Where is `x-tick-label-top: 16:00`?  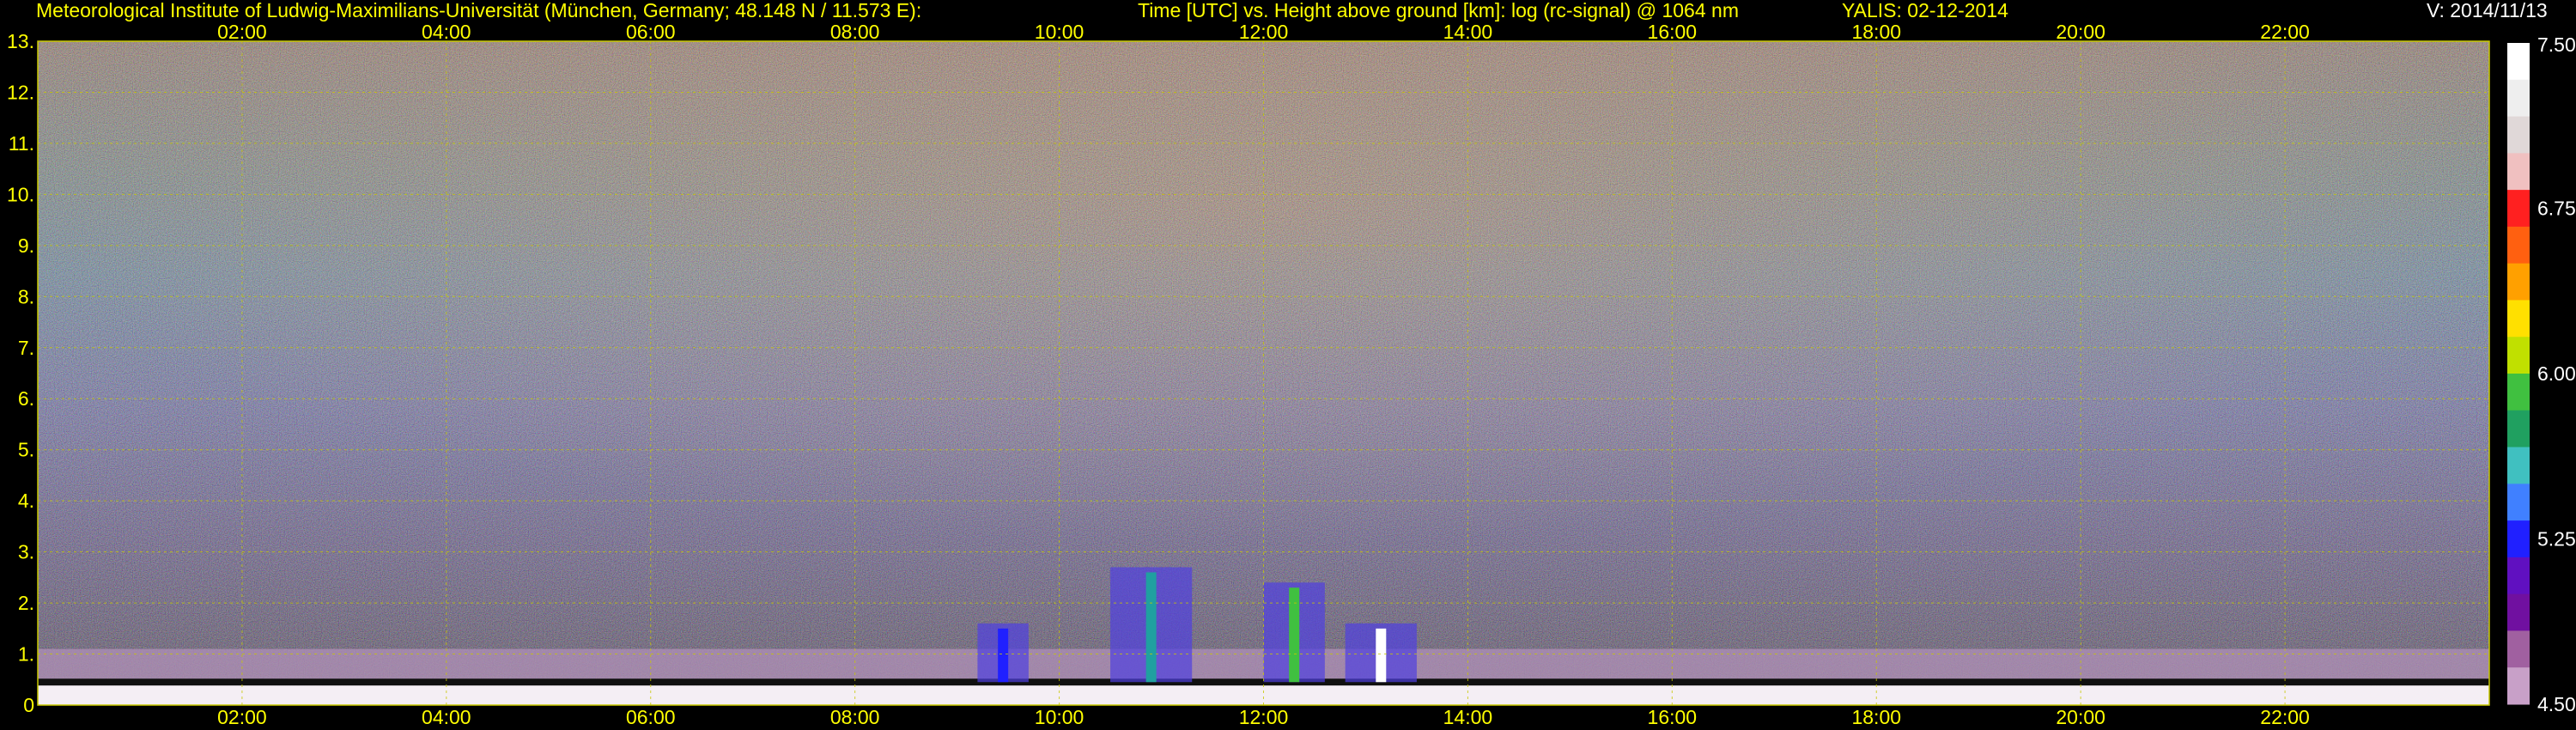 x-tick-label-top: 16:00 is located at coordinates (1673, 32).